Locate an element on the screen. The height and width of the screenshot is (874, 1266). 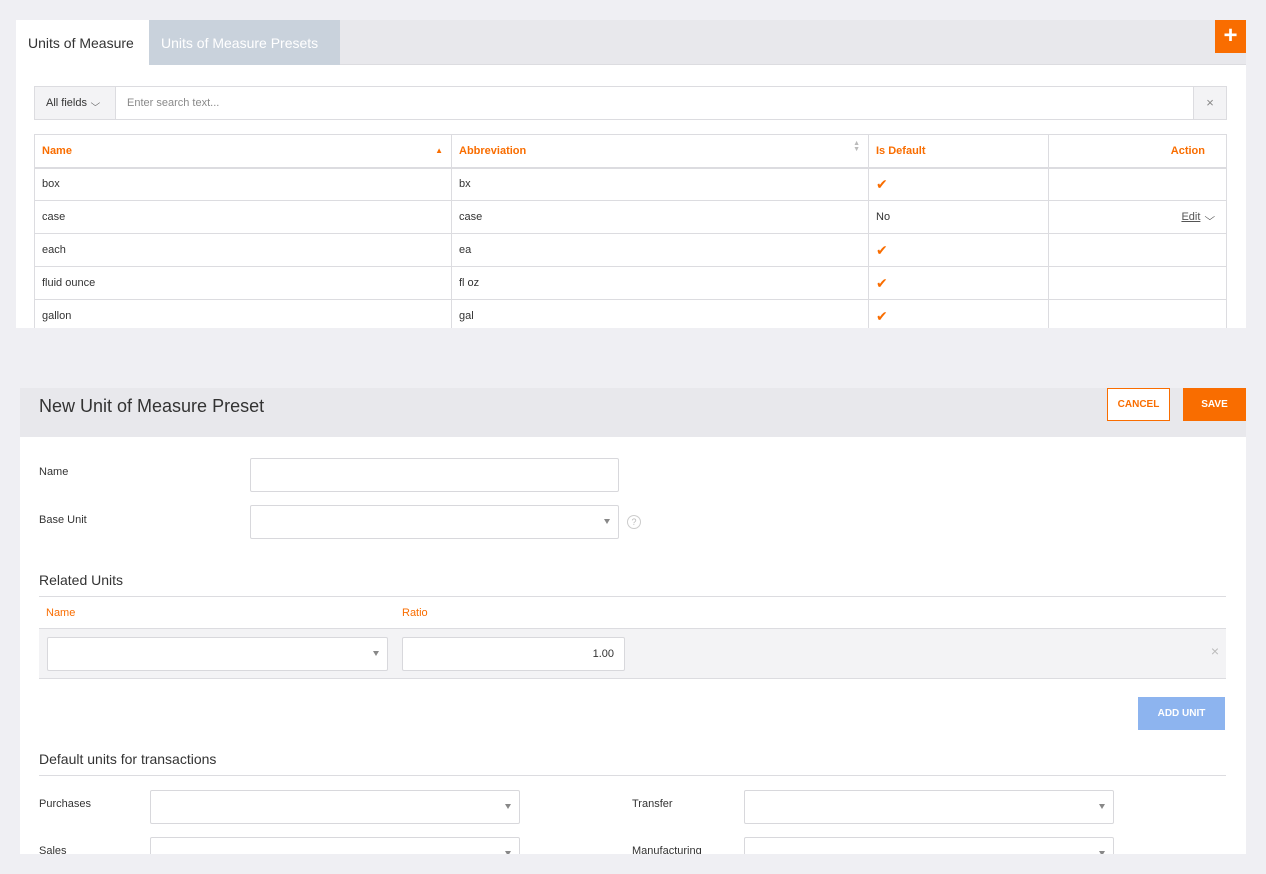
search-input is located at coordinates (655, 103).